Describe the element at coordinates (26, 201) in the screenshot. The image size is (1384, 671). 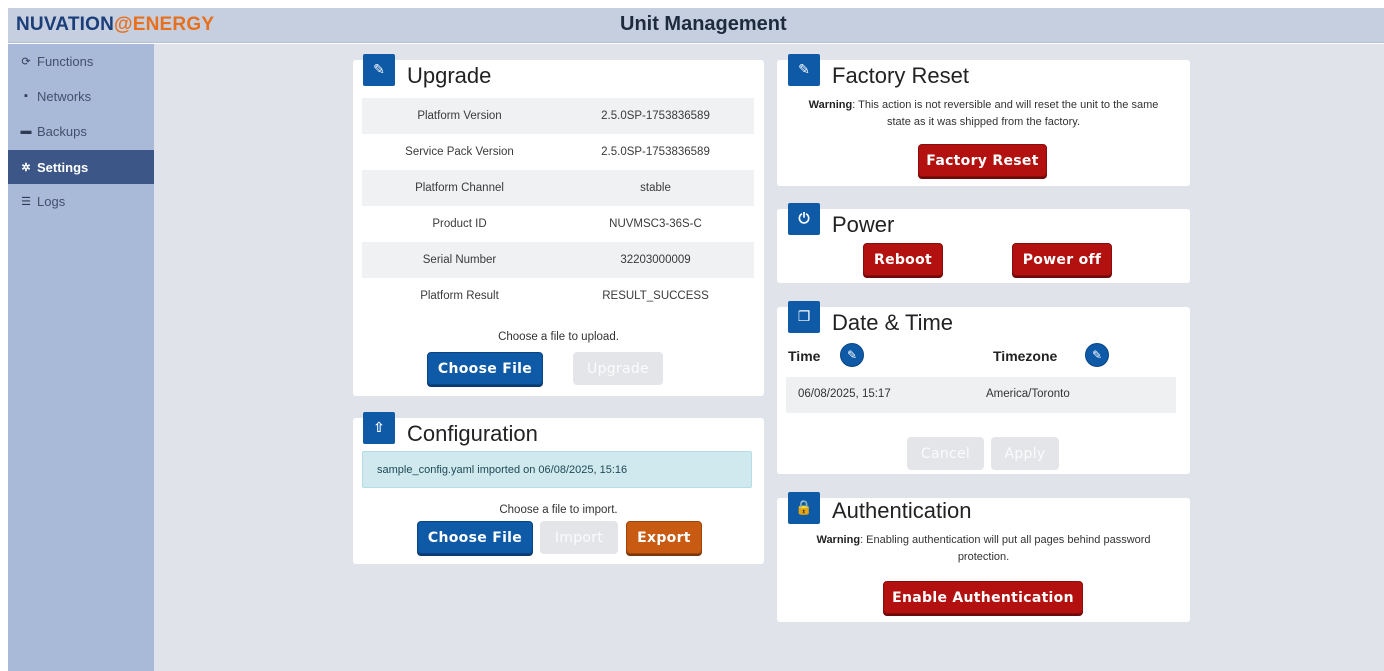
I see `list-icon: ☰` at that location.